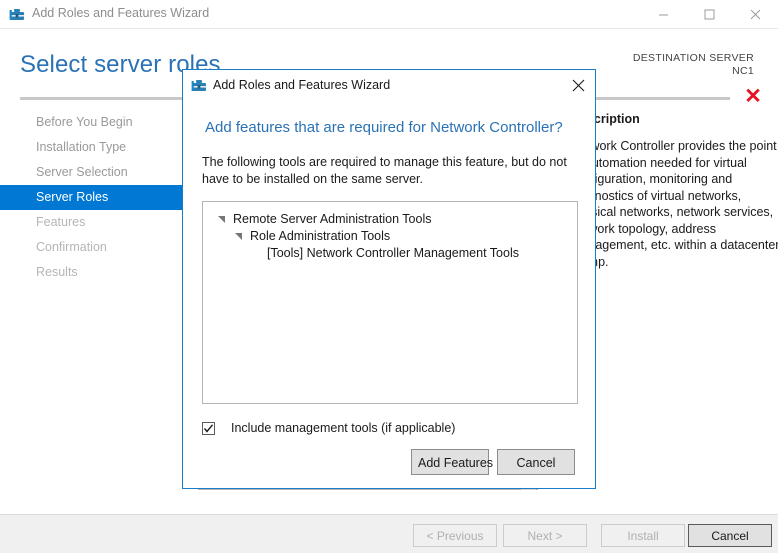 The height and width of the screenshot is (553, 778). Describe the element at coordinates (332, 219) in the screenshot. I see `tree-item-label: Remote Server Administration Tools` at that location.